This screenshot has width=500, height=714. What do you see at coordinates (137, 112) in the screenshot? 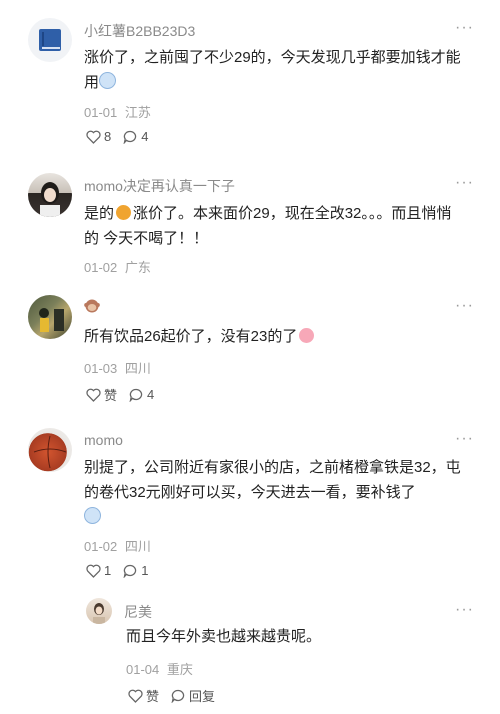
I see `comment-location: 江苏` at bounding box center [137, 112].